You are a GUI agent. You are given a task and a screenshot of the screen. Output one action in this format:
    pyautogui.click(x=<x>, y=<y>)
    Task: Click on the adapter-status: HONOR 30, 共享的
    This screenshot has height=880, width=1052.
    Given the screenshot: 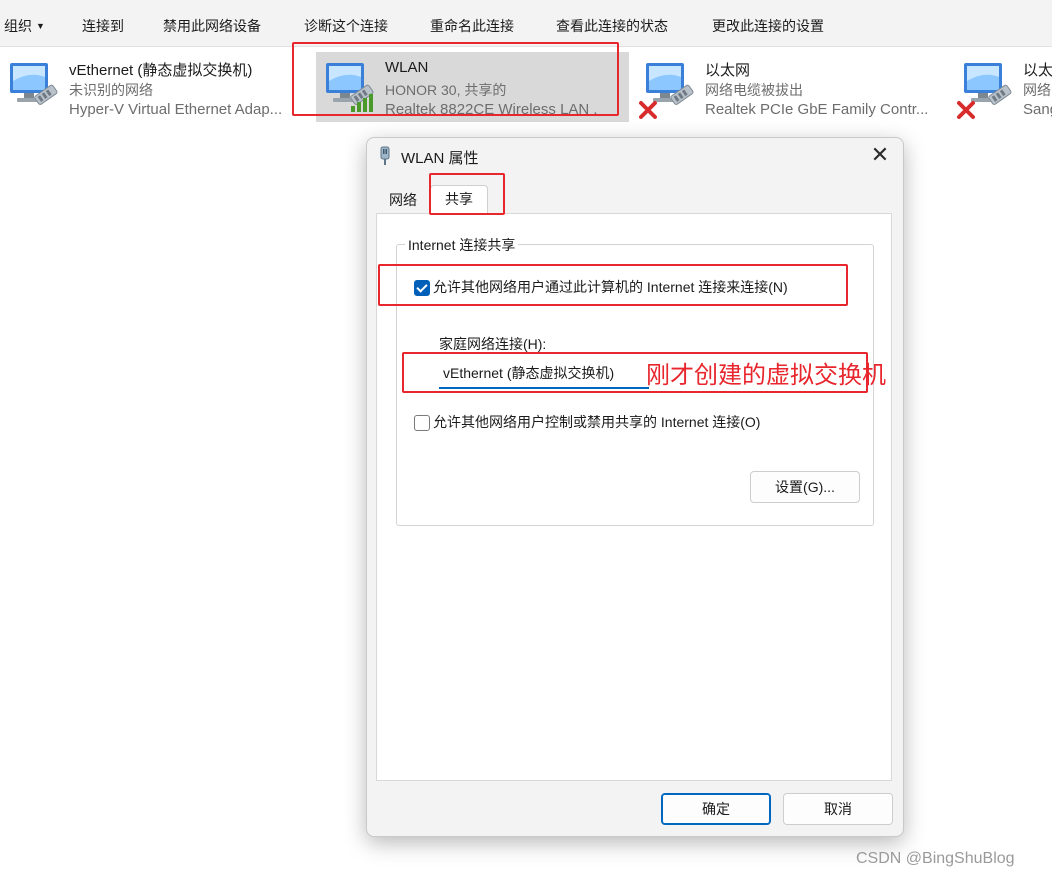 What is the action you would take?
    pyautogui.click(x=446, y=90)
    